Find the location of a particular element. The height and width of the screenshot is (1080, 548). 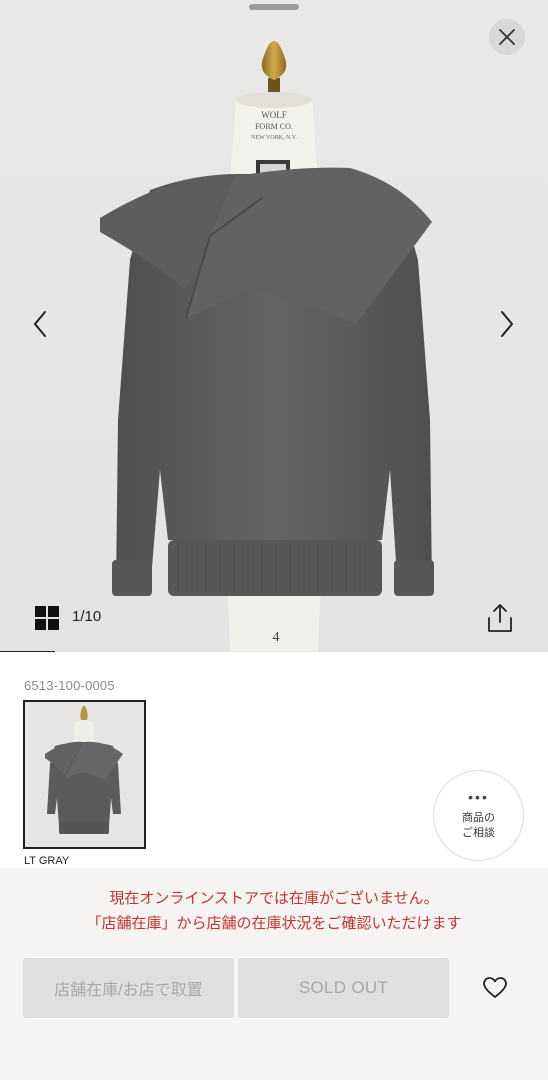

heart-icon is located at coordinates (495, 987).